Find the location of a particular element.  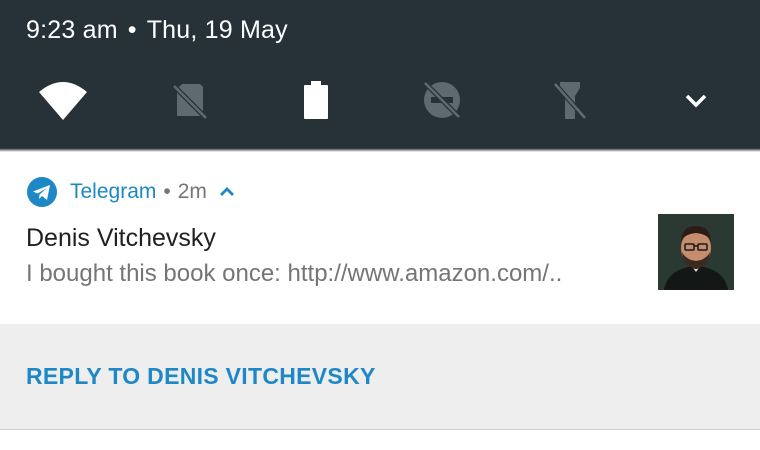

battery-tile is located at coordinates (316, 100).